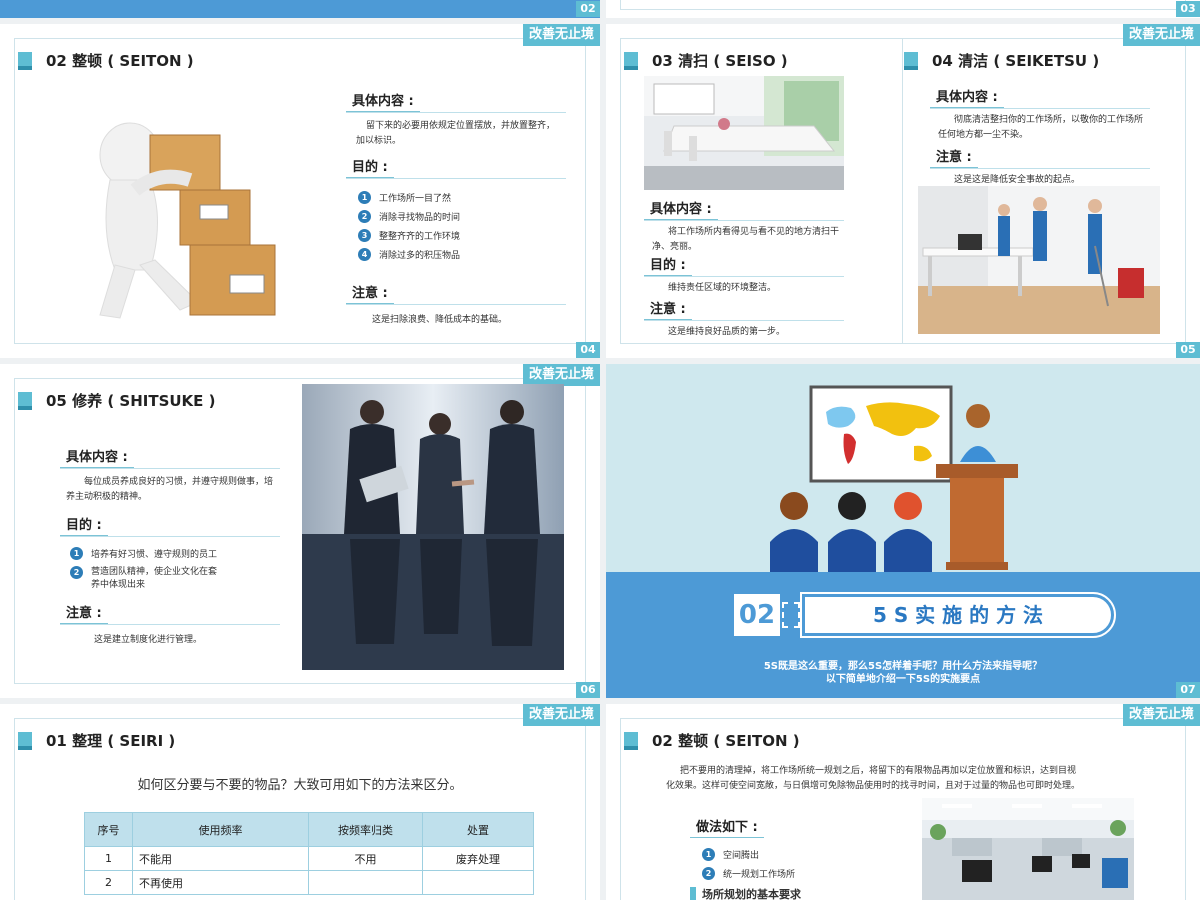  What do you see at coordinates (744, 274) in the screenshot?
I see `purpose-block-left: 目的 : 维持责任区域的环境整洁。` at bounding box center [744, 274].